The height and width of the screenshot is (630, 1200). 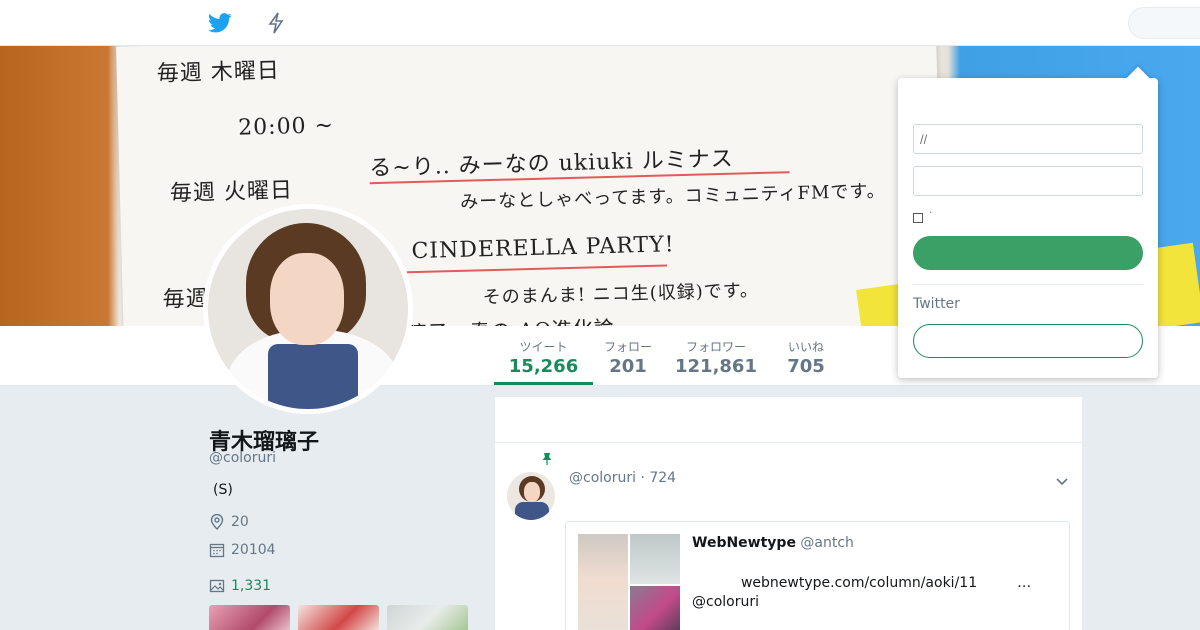 I want to click on stat-likes: いいね 705, so click(x=806, y=357).